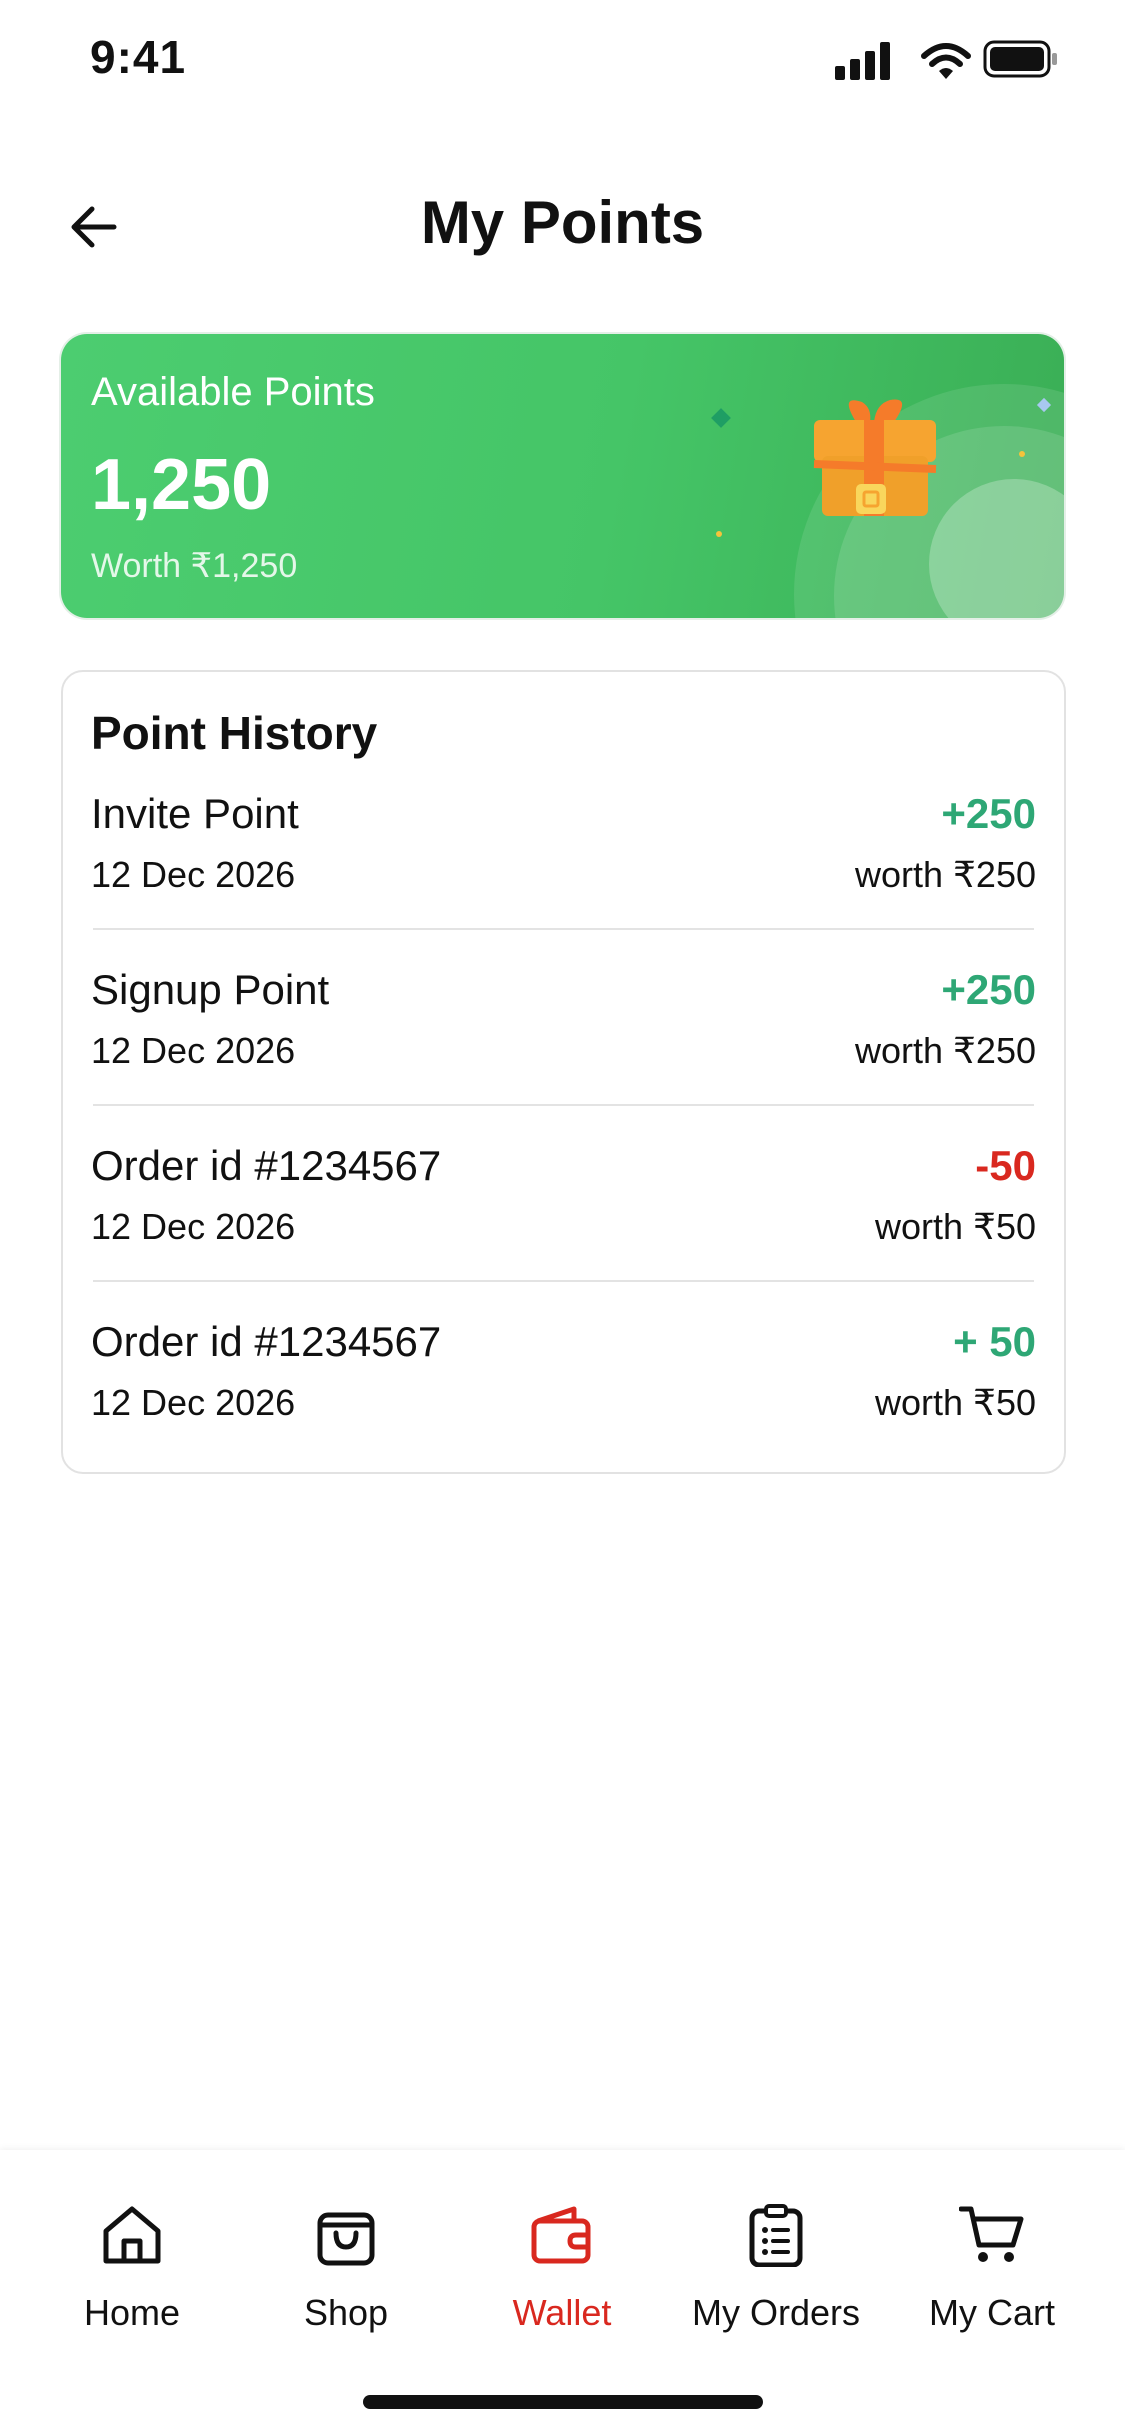 The width and height of the screenshot is (1125, 2436). Describe the element at coordinates (562, 2312) in the screenshot. I see `nav-label-wallet: Wallet` at that location.